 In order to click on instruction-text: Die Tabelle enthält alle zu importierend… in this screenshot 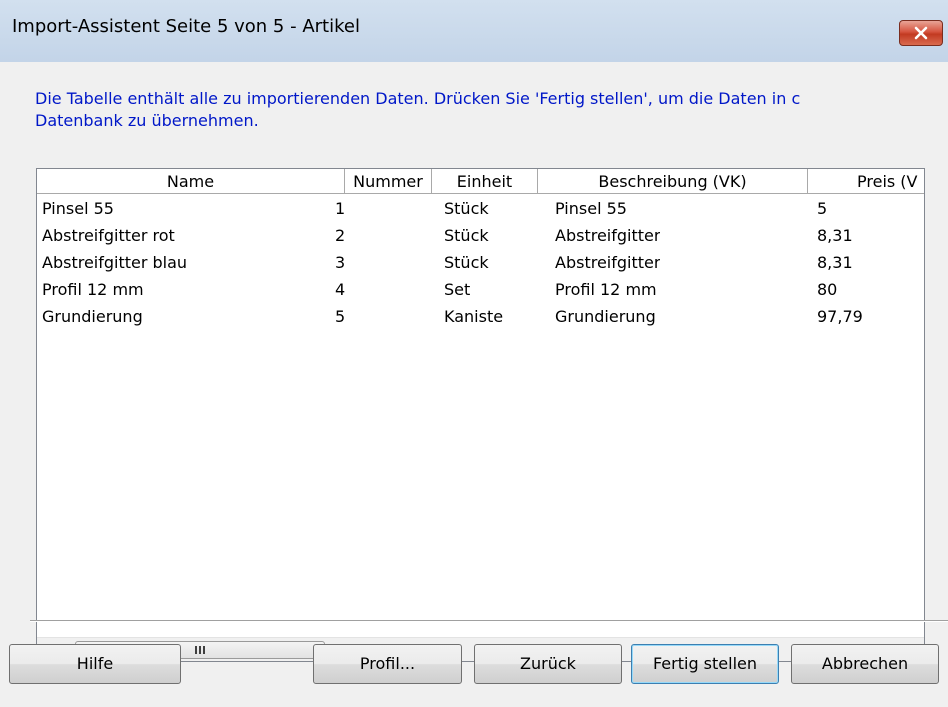, I will do `click(491, 110)`.